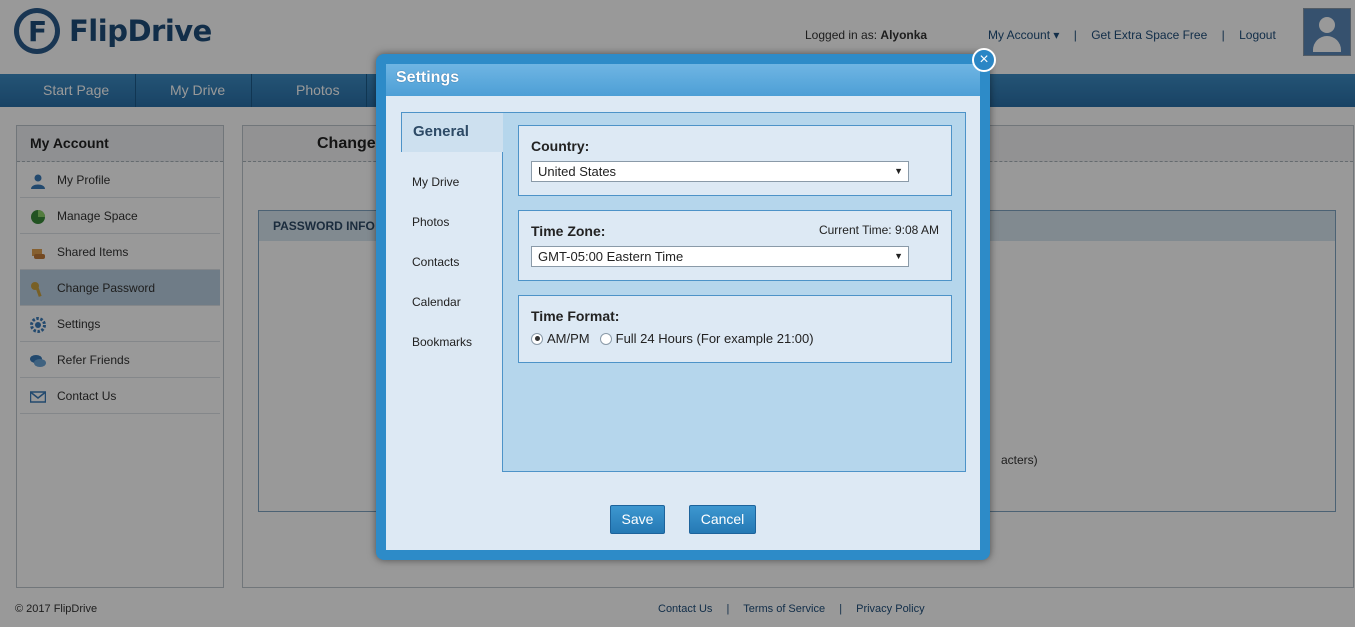 The height and width of the screenshot is (627, 1355). What do you see at coordinates (683, 80) in the screenshot?
I see `dialog-title: Settings` at bounding box center [683, 80].